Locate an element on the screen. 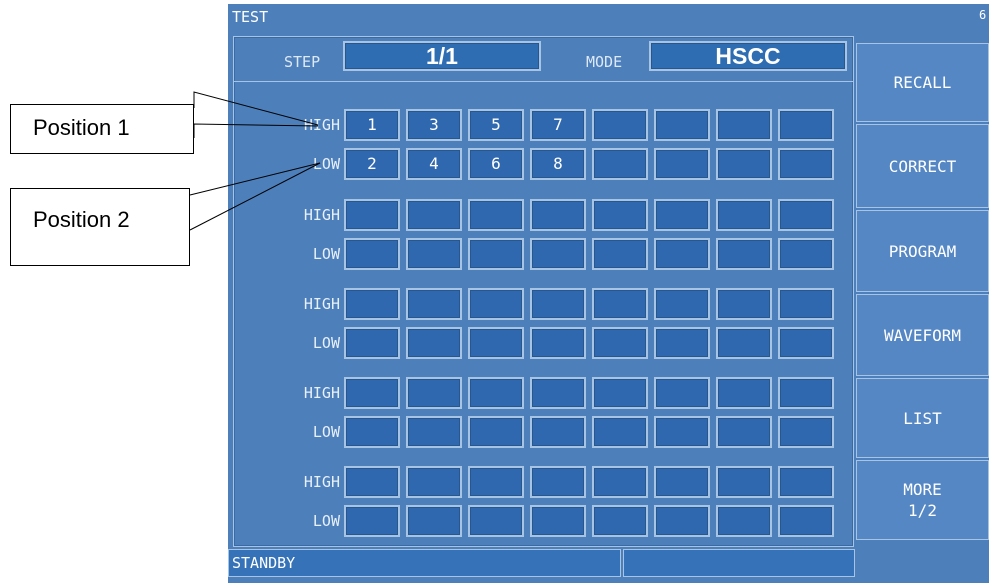 The height and width of the screenshot is (583, 989). leader-line-2a is located at coordinates (255, 179).